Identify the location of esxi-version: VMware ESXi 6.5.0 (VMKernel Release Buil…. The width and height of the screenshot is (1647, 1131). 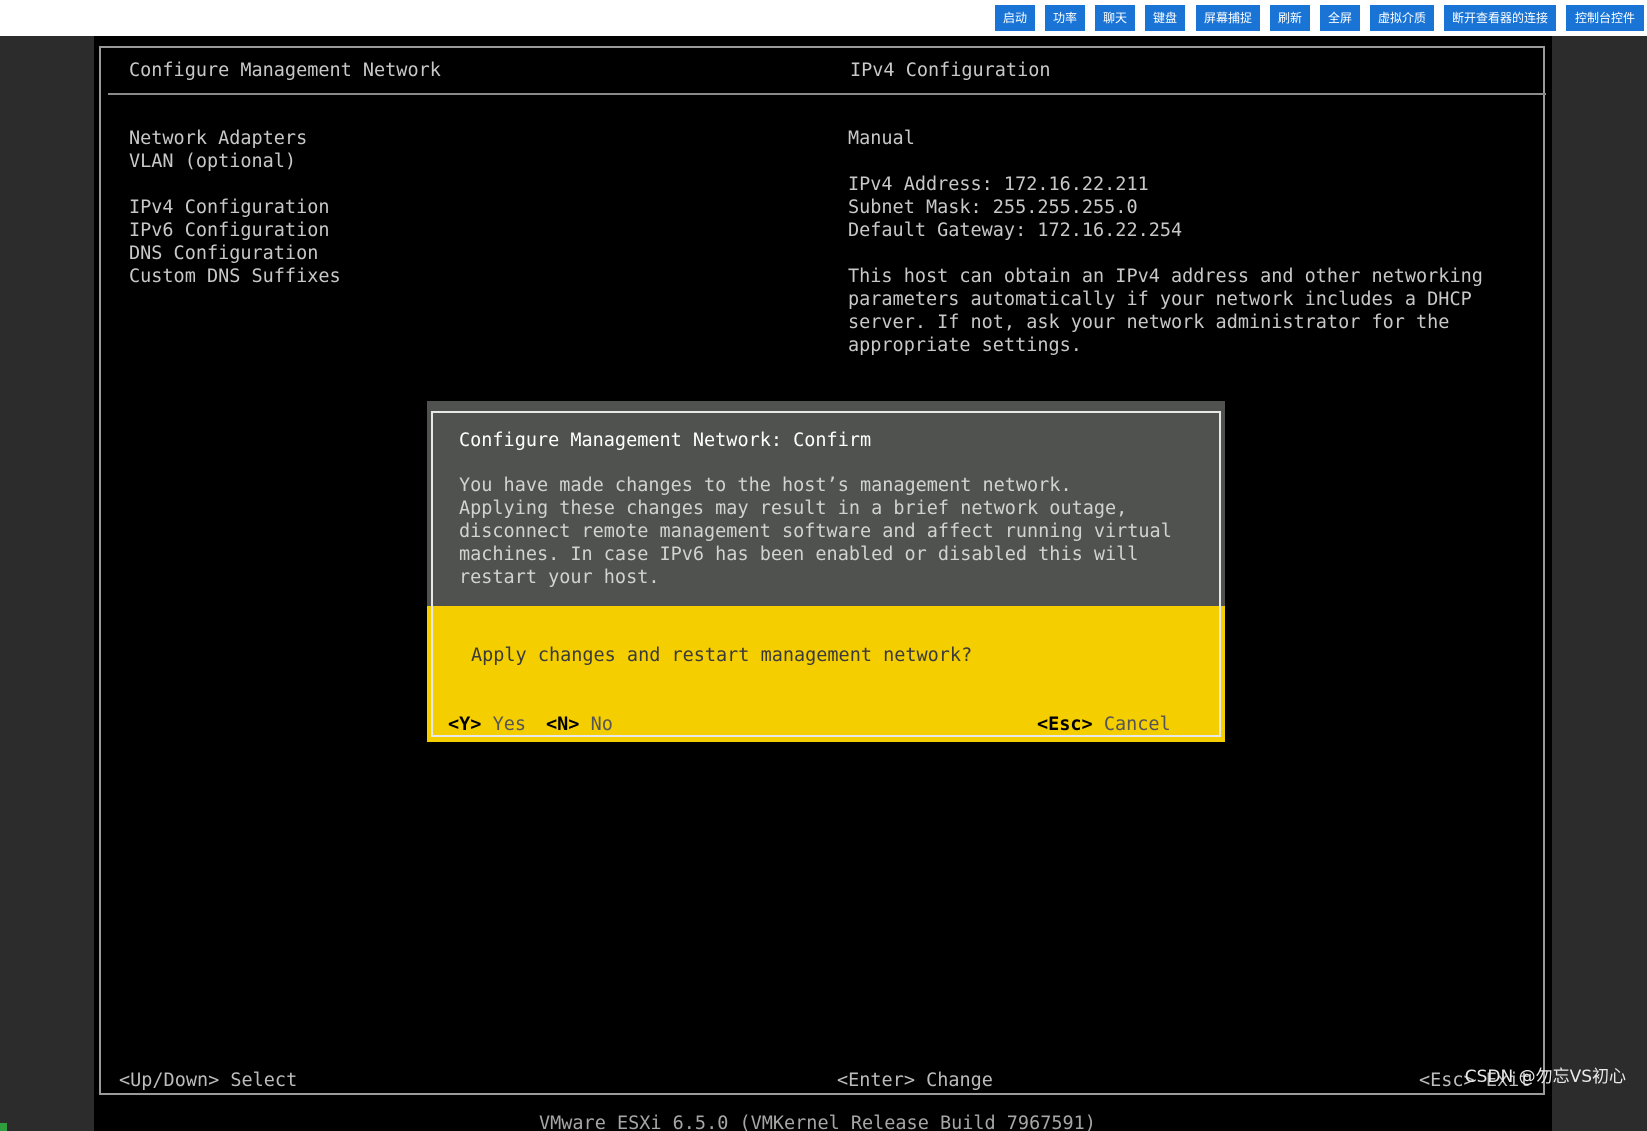
(817, 1122).